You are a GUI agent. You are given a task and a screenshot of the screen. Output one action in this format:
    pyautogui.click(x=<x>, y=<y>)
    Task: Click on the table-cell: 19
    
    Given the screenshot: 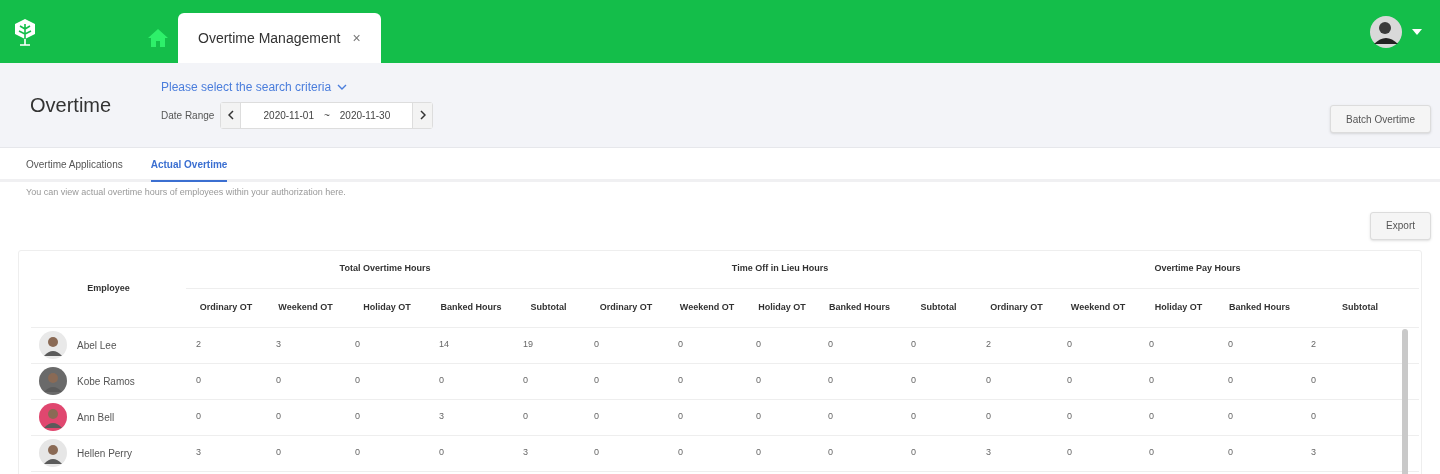 What is the action you would take?
    pyautogui.click(x=528, y=344)
    